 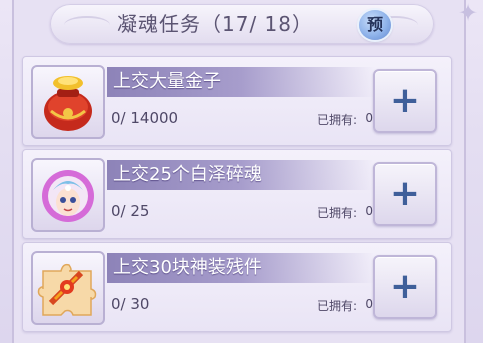 What do you see at coordinates (68, 288) in the screenshot?
I see `divine-gear-fragment-icon` at bounding box center [68, 288].